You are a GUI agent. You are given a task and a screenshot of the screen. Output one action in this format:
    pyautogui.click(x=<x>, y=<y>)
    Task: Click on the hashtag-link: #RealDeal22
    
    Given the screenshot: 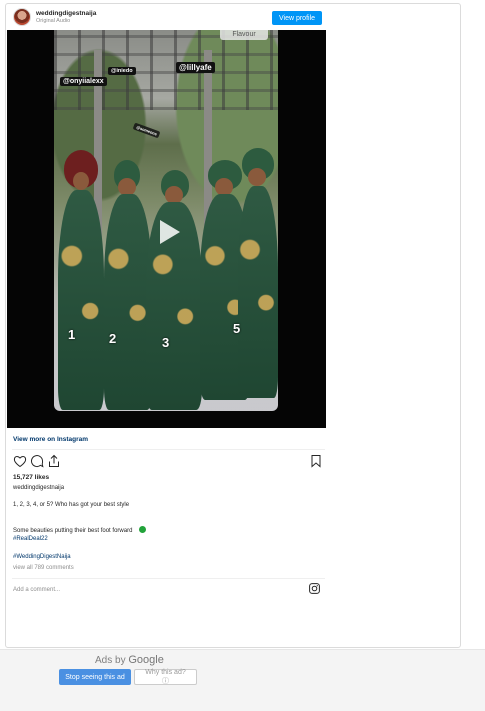 What is the action you would take?
    pyautogui.click(x=30, y=539)
    